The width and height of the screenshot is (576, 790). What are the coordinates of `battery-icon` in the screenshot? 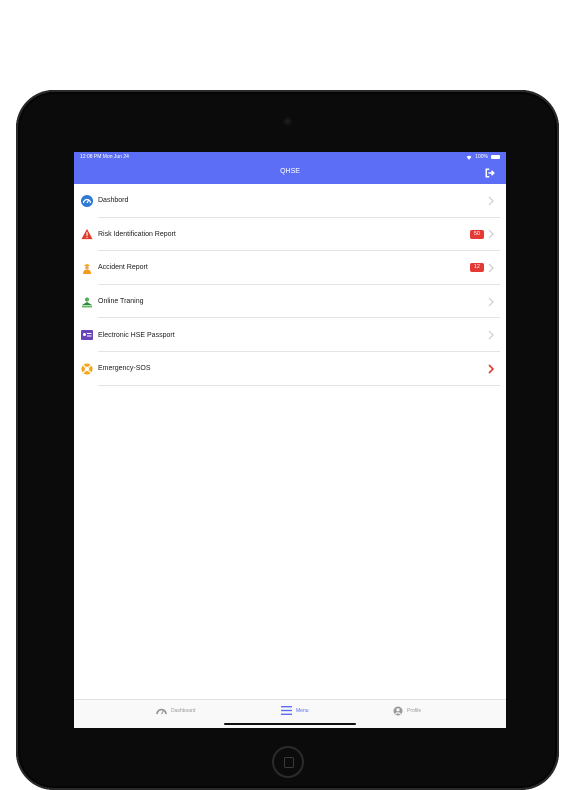 It's located at (495, 157).